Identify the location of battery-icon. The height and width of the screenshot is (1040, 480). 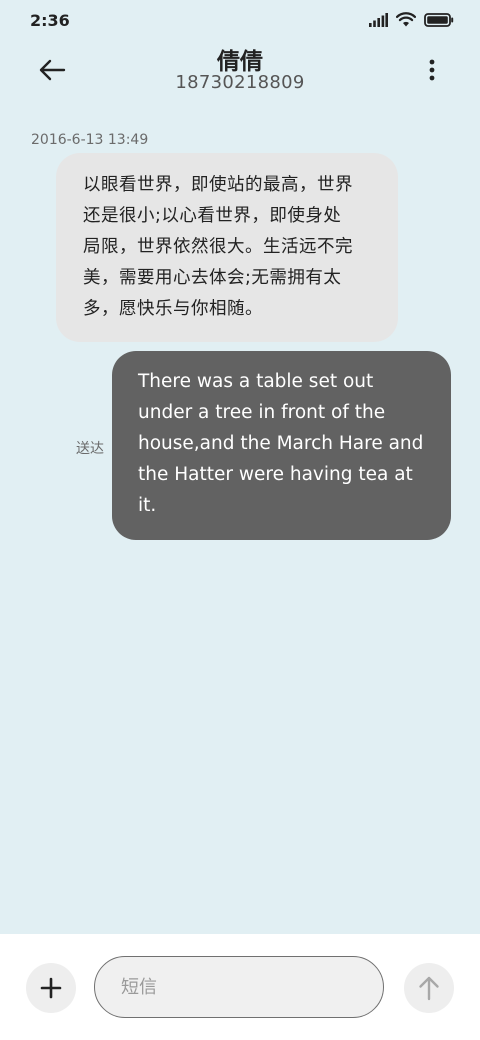
(439, 19).